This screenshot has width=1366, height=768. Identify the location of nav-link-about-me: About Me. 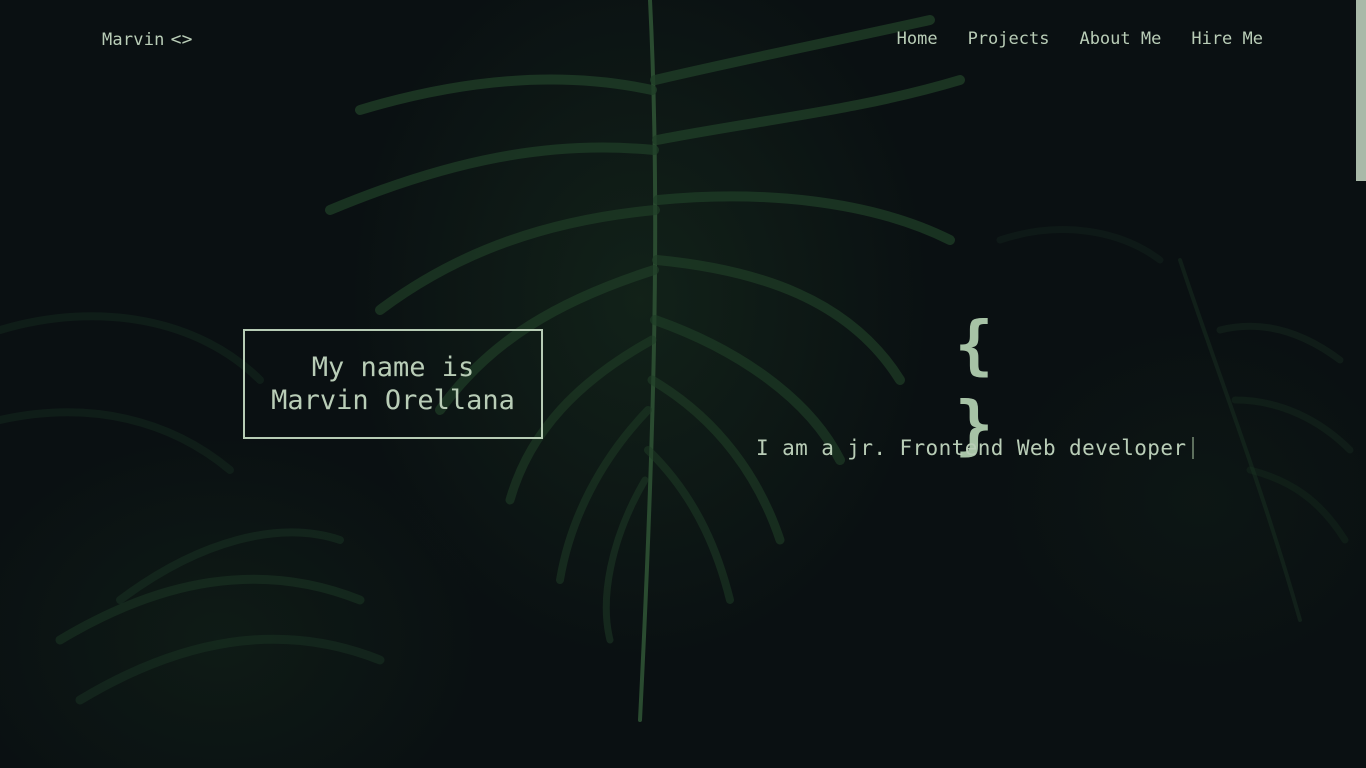
(1120, 39).